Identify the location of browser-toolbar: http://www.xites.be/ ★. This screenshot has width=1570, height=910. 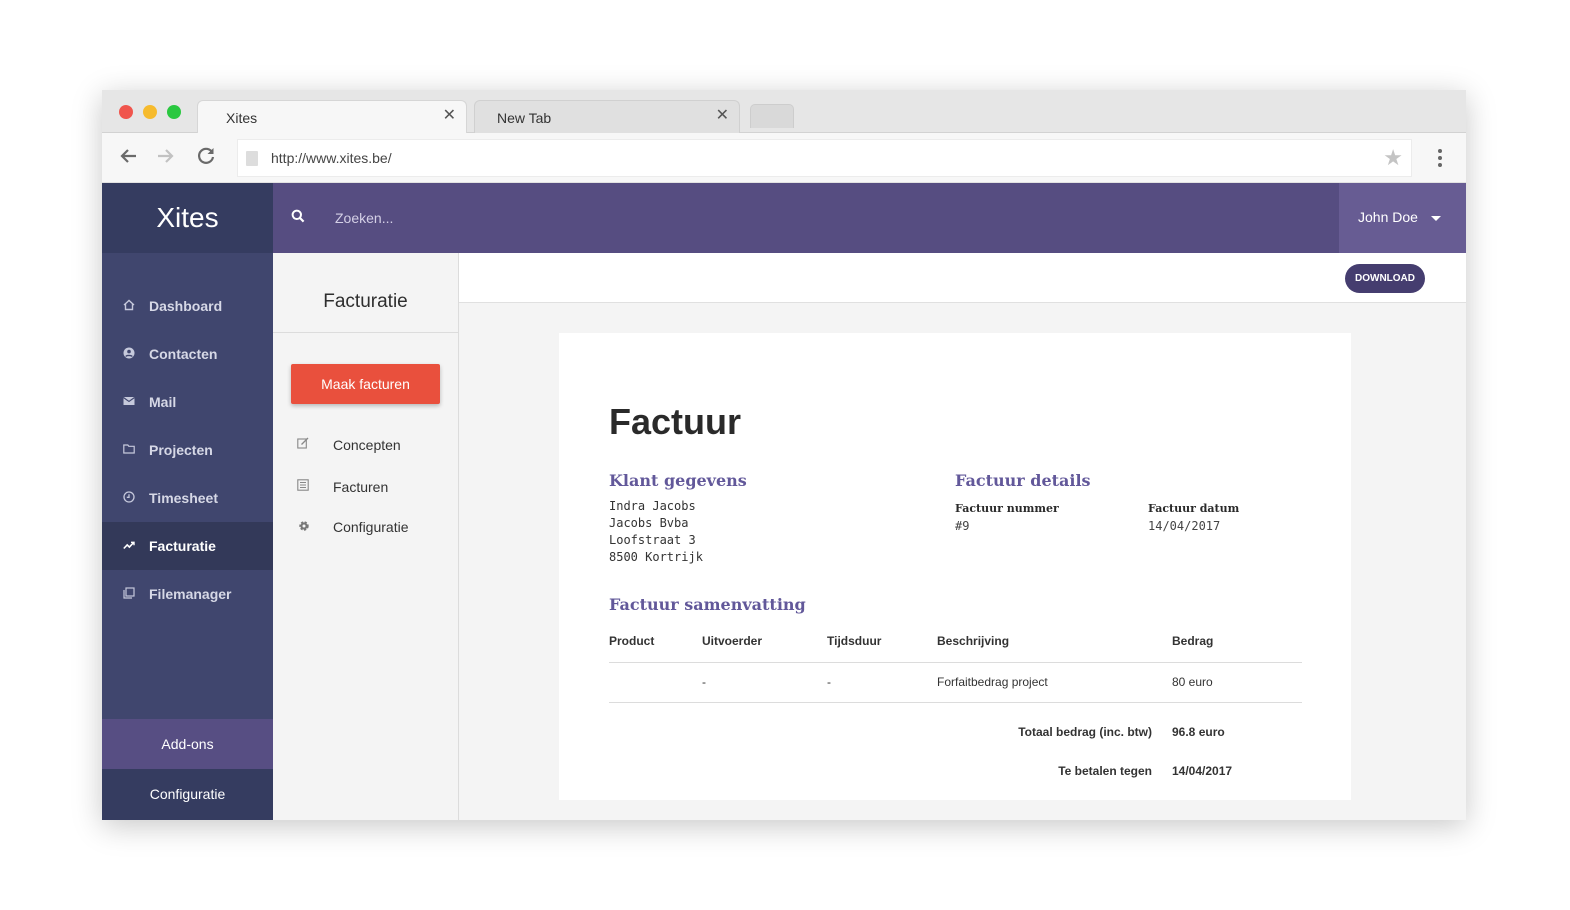
(784, 158).